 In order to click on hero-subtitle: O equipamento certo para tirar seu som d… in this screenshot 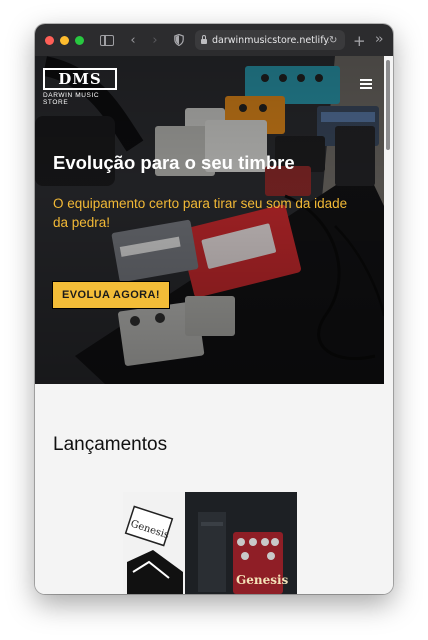, I will do `click(200, 213)`.